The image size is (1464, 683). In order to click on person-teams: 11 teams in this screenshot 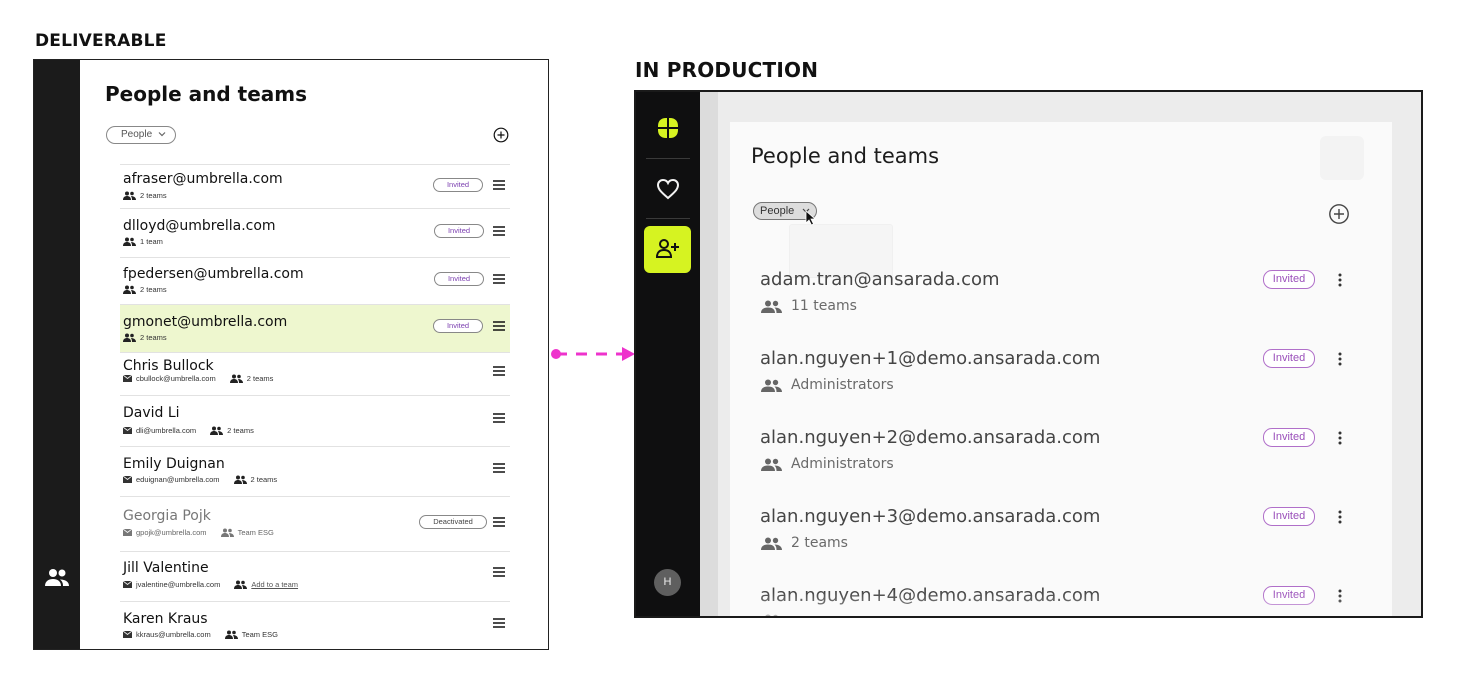, I will do `click(809, 306)`.